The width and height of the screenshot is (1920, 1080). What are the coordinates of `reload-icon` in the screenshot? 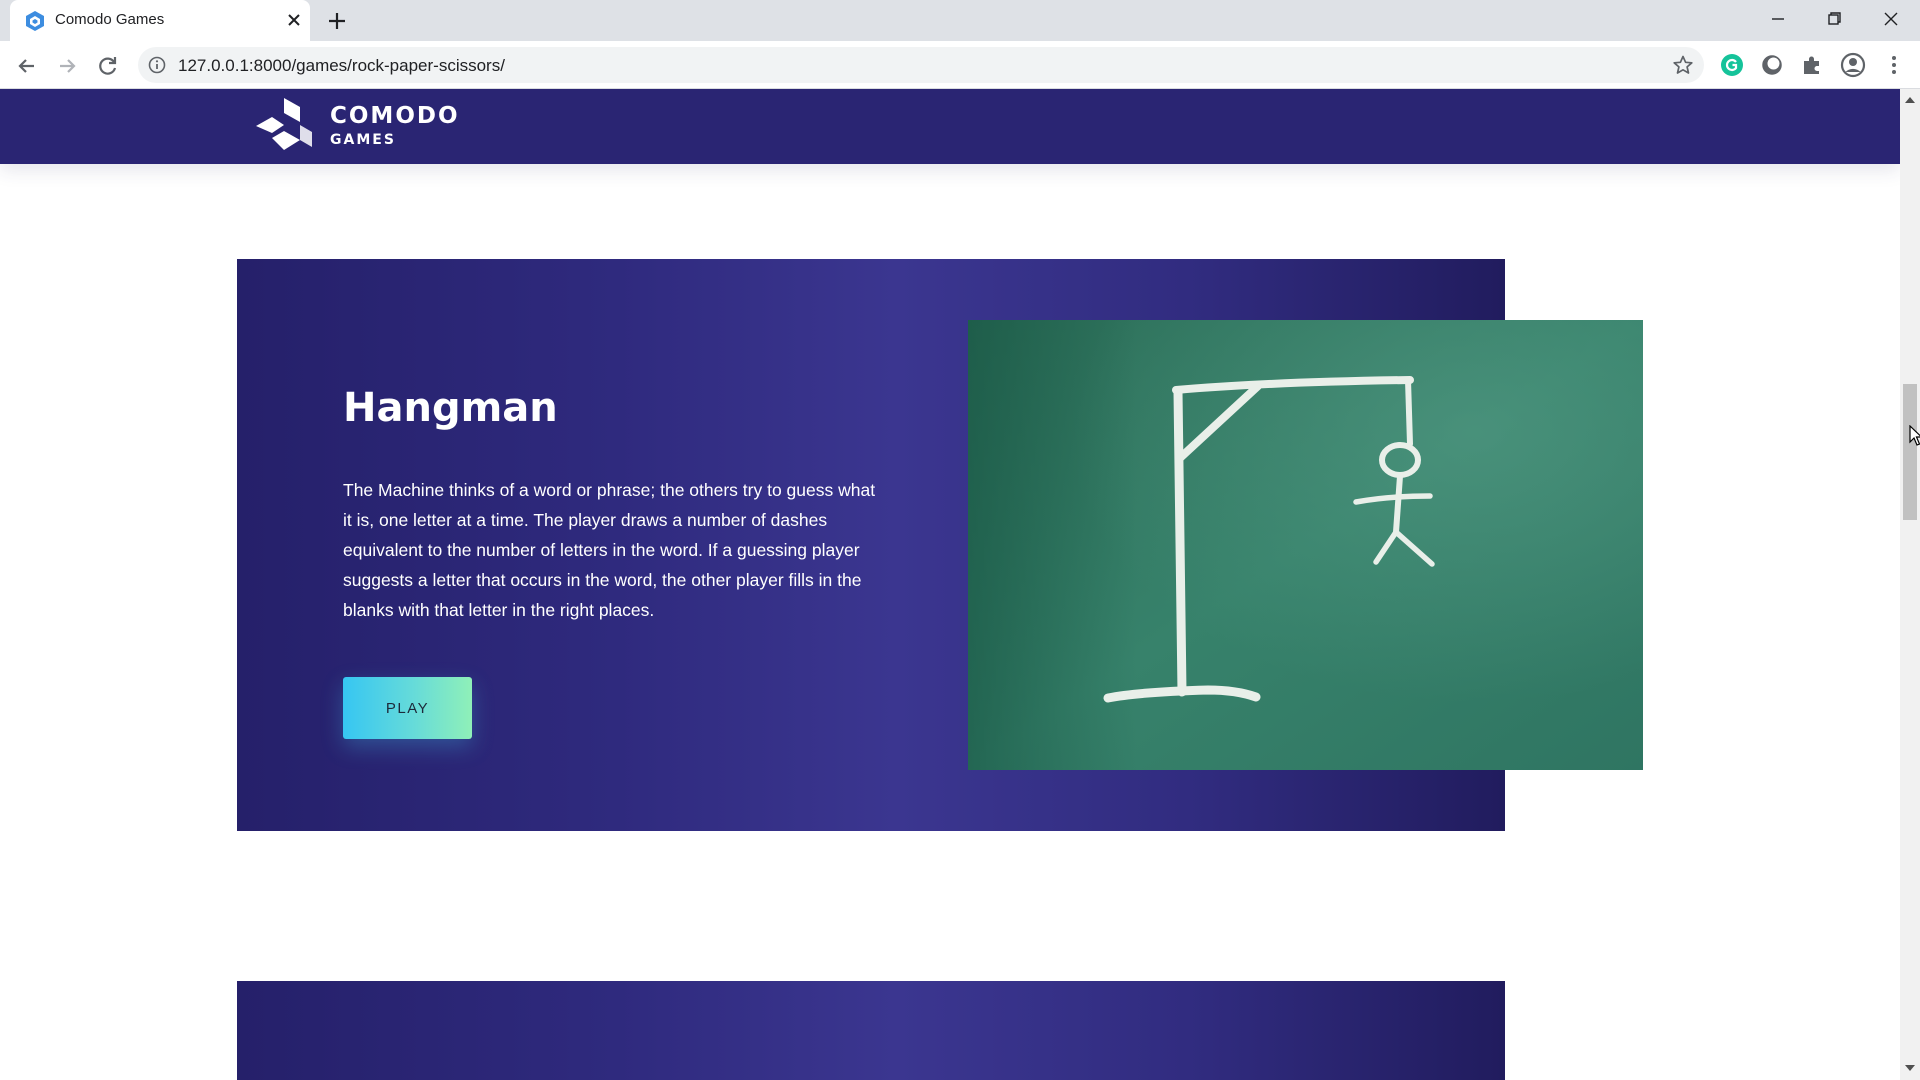 It's located at (108, 66).